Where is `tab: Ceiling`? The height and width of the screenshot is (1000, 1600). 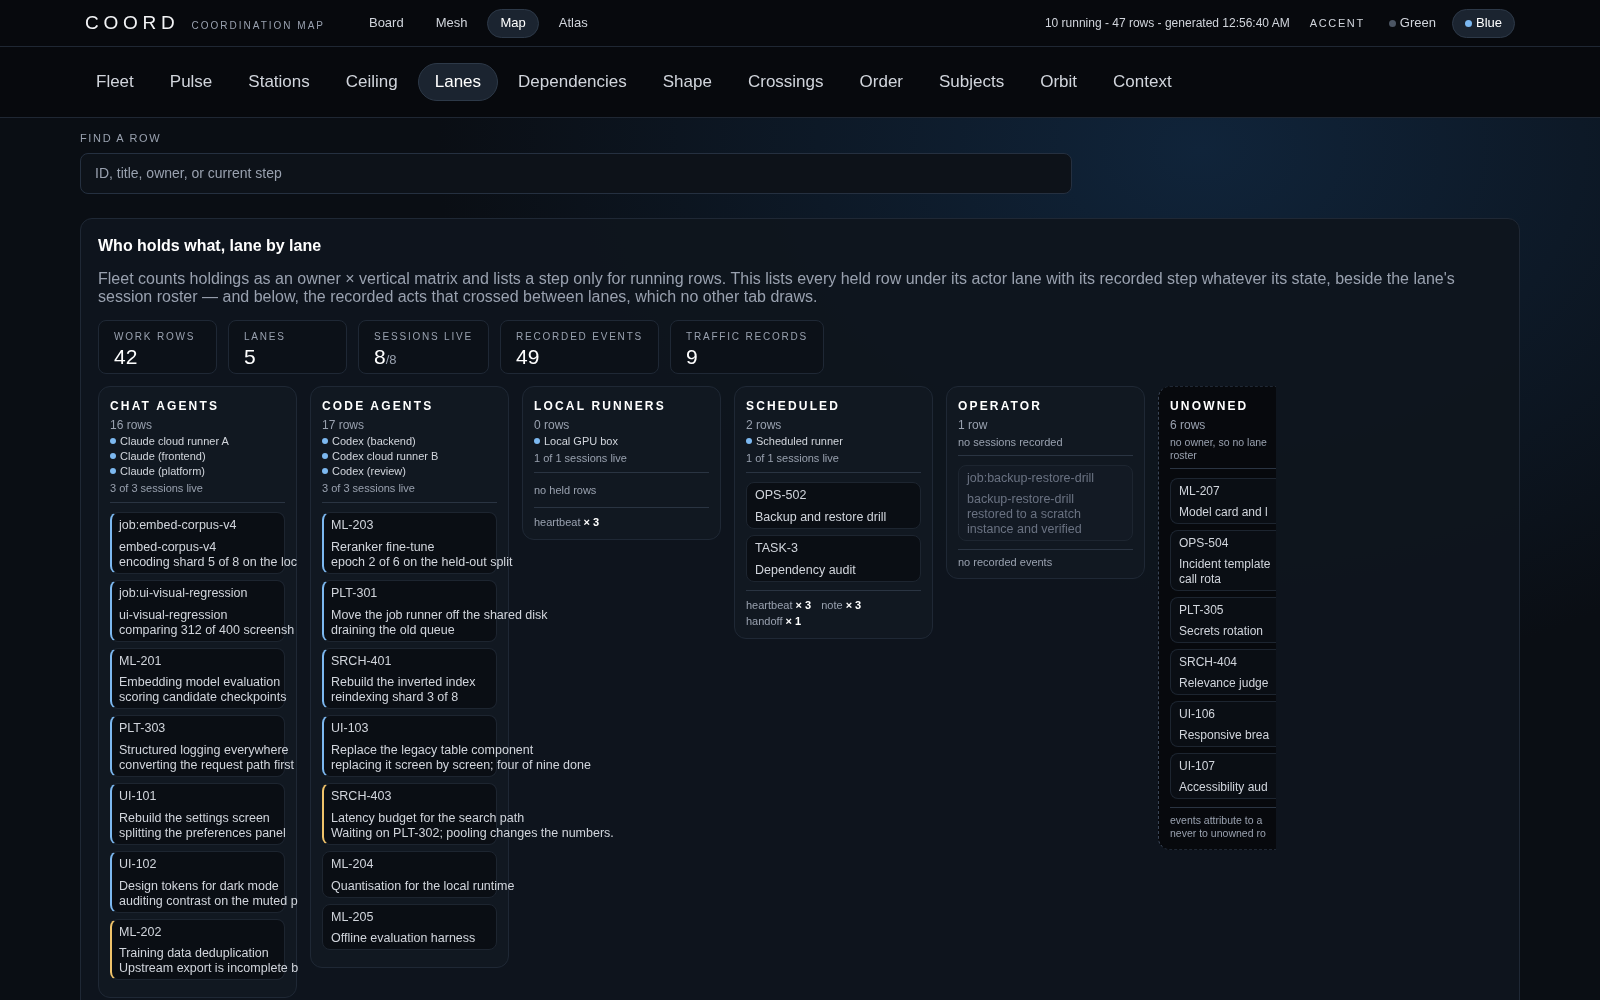 tab: Ceiling is located at coordinates (371, 82).